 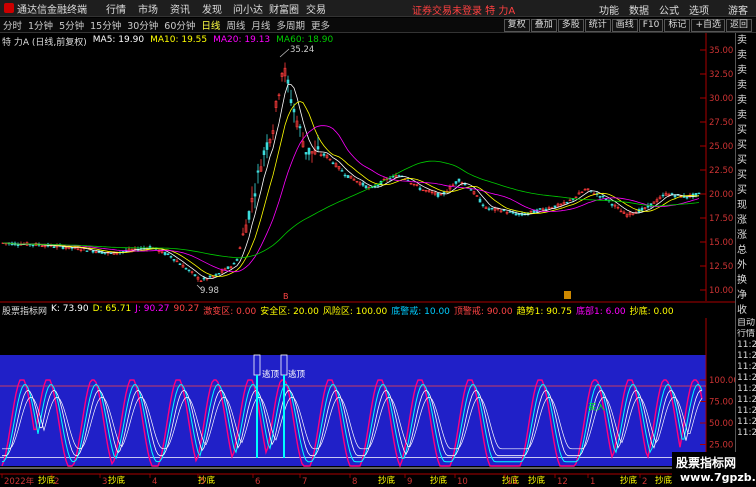 I want to click on side-panel-item: 买一, so click(x=746, y=130).